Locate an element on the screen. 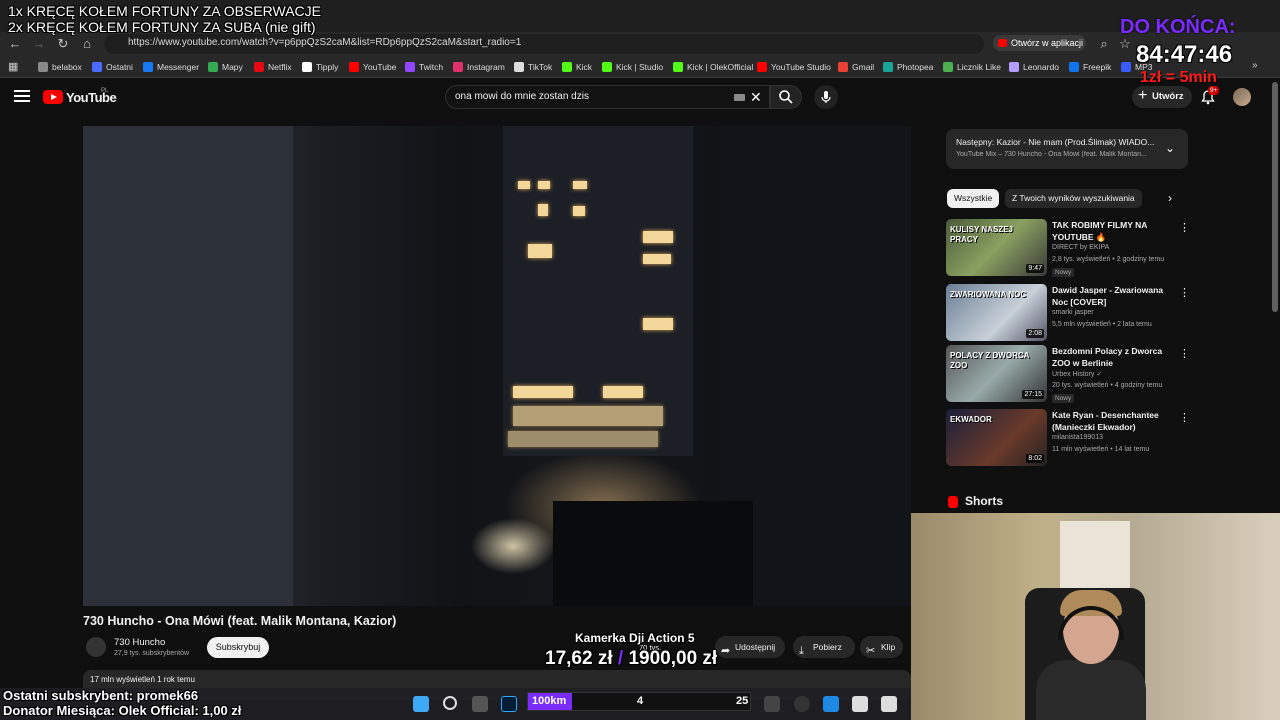  bookmark-item: Instagram is located at coordinates (479, 67).